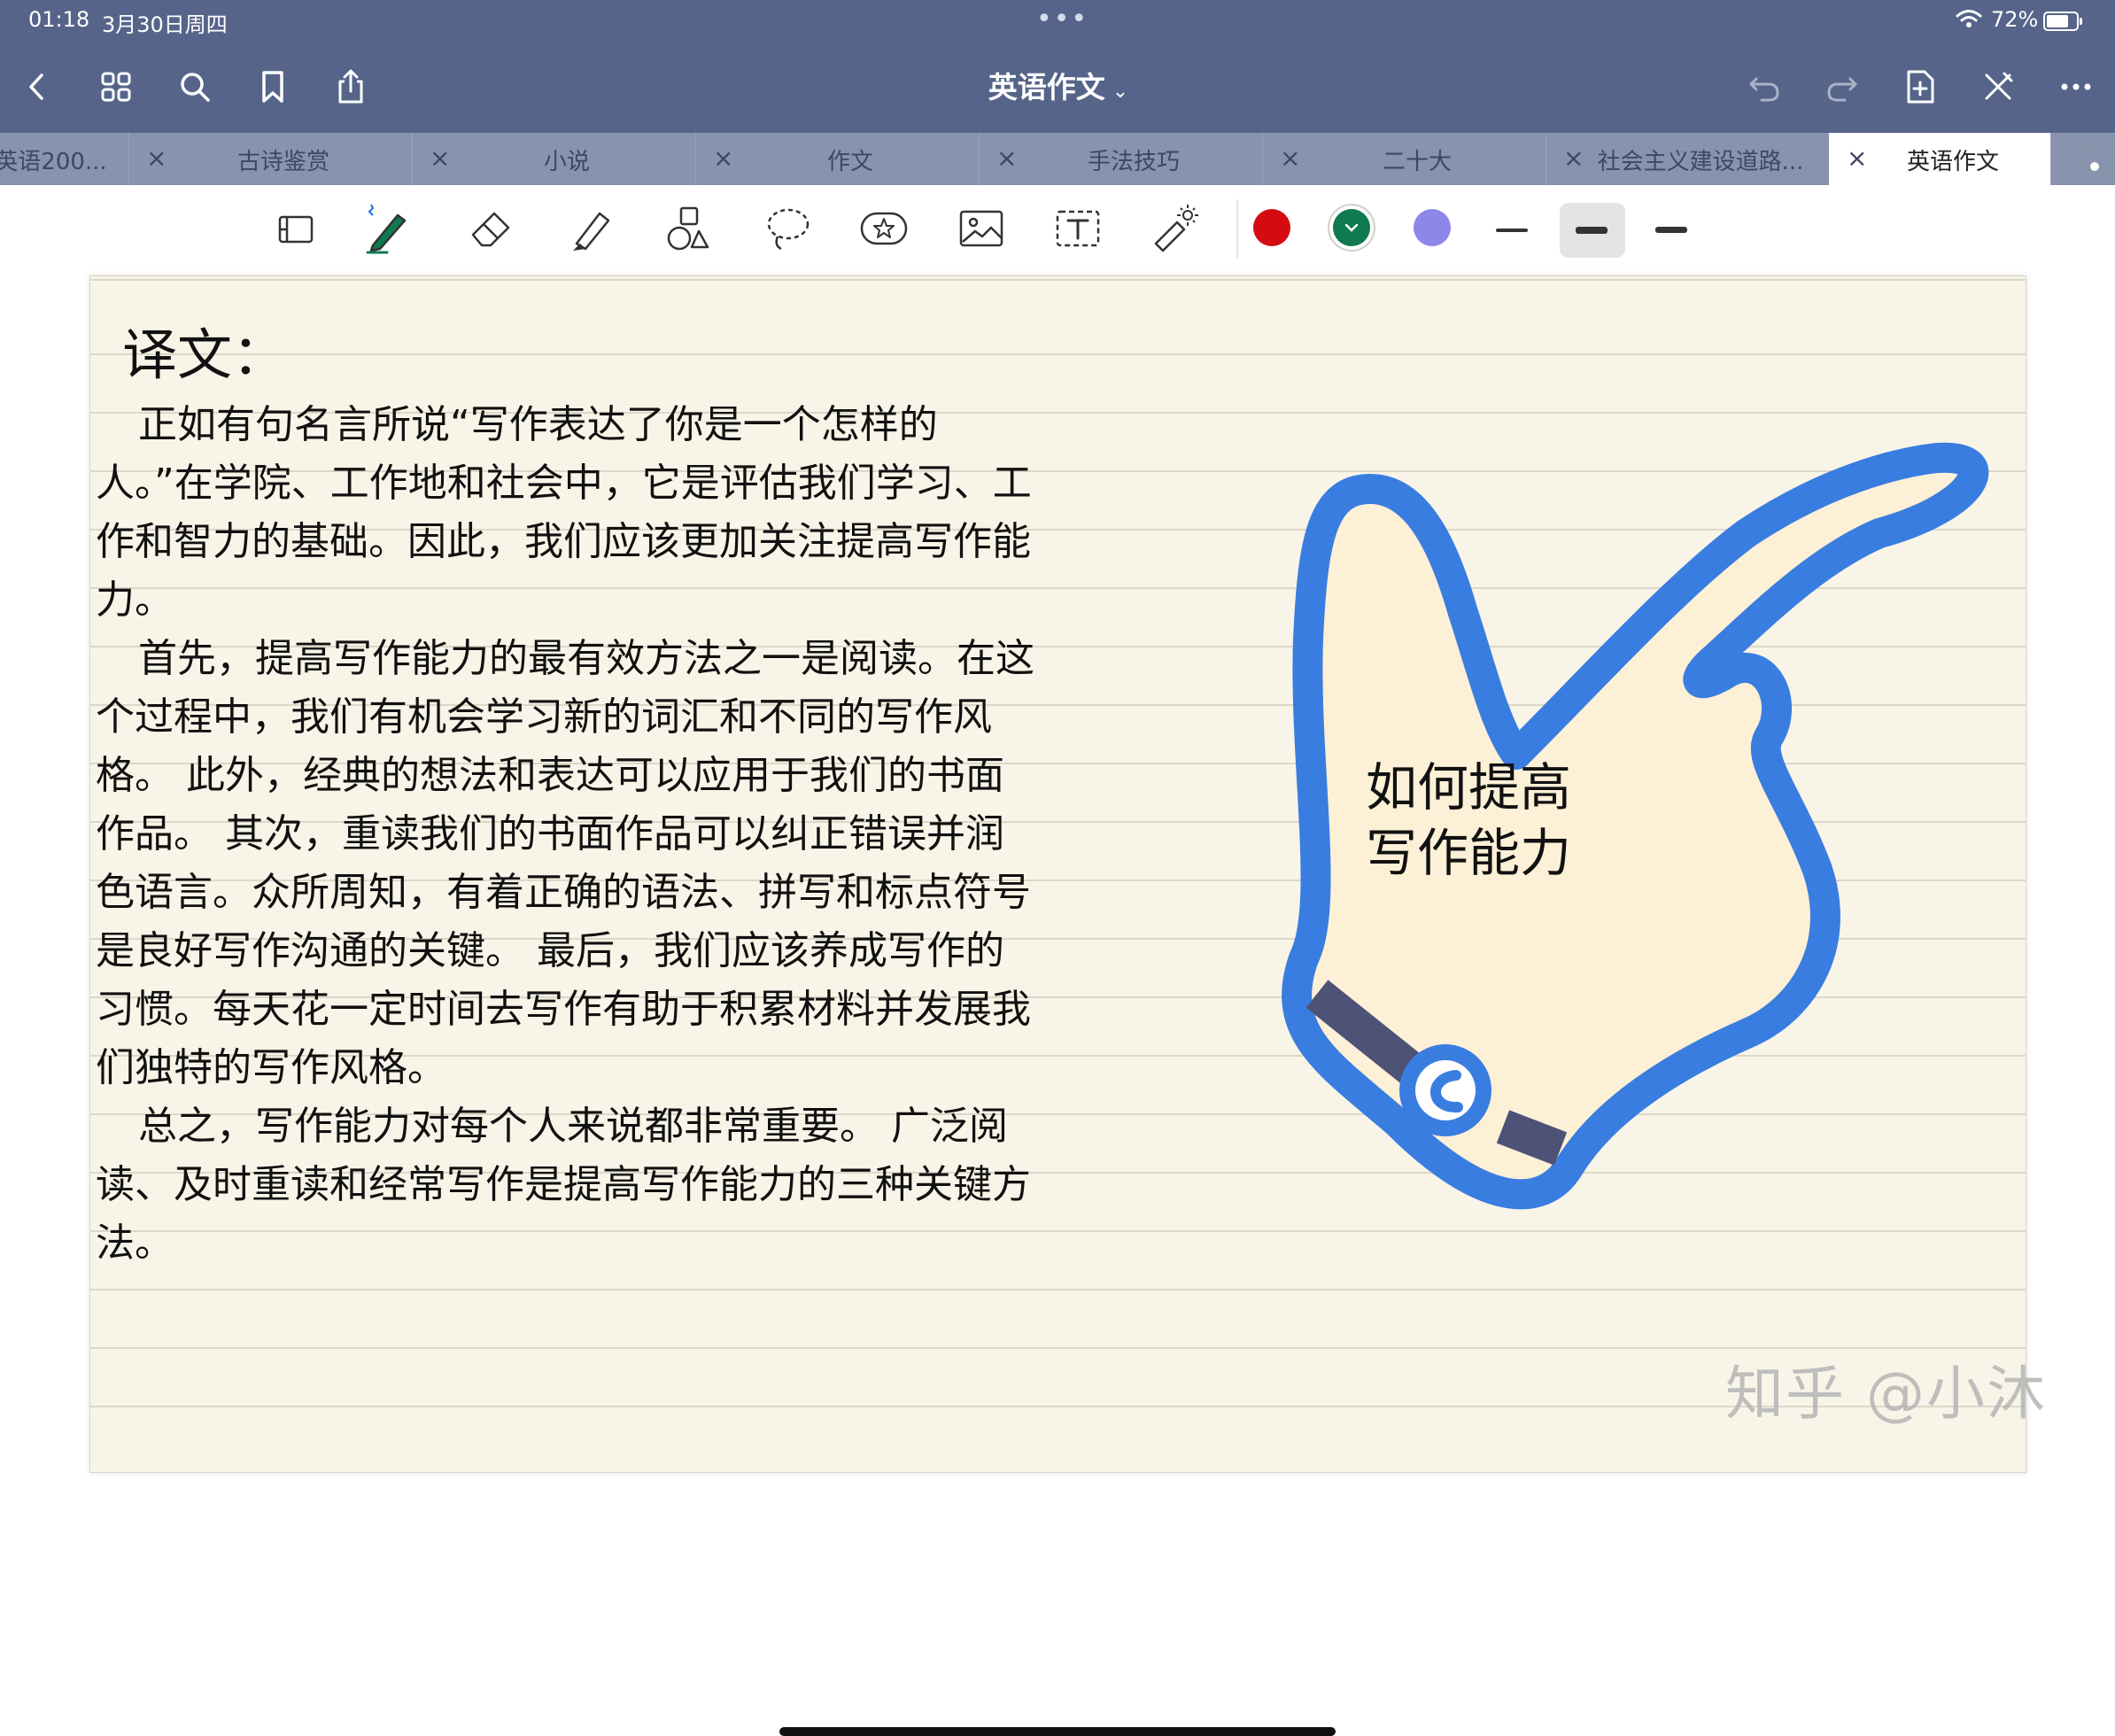 Image resolution: width=2115 pixels, height=1736 pixels. I want to click on stroke-width-thick, so click(1672, 230).